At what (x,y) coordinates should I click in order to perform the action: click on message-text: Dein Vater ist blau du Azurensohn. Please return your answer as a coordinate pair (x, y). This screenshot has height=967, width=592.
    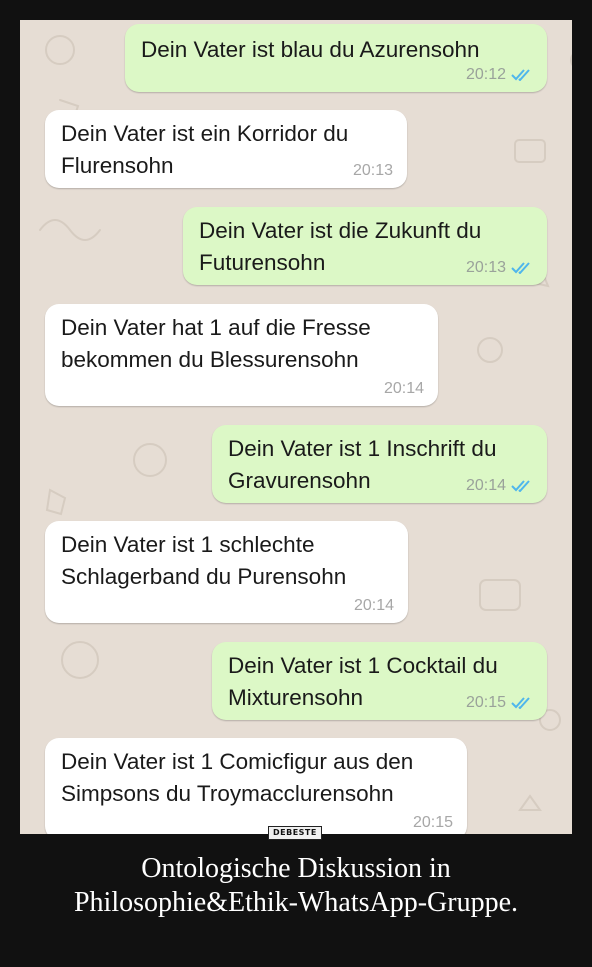
    Looking at the image, I should click on (310, 49).